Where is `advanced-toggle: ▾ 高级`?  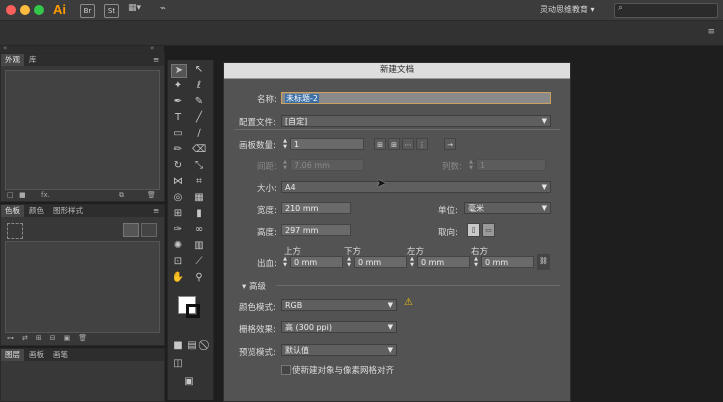 advanced-toggle: ▾ 高级 is located at coordinates (254, 286).